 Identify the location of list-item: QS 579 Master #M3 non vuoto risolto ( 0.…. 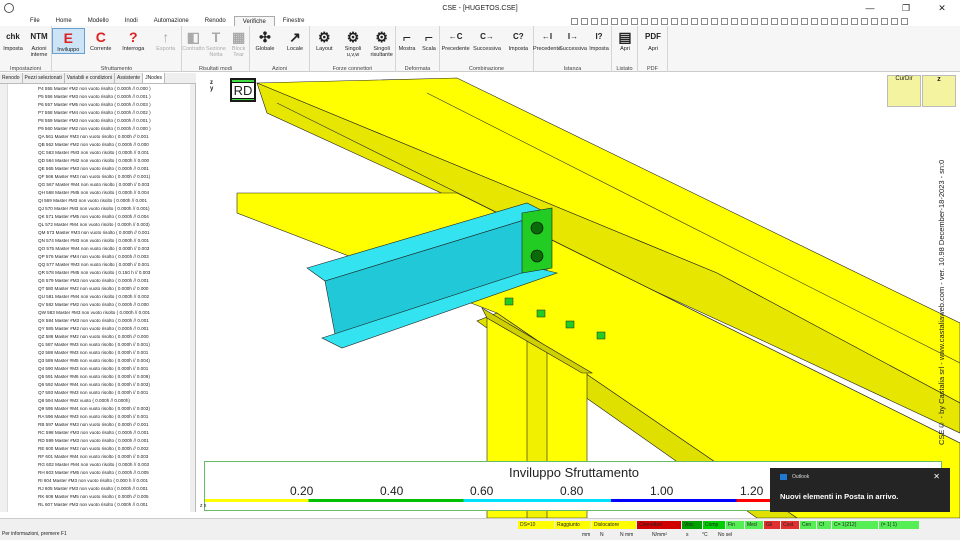
(116, 280).